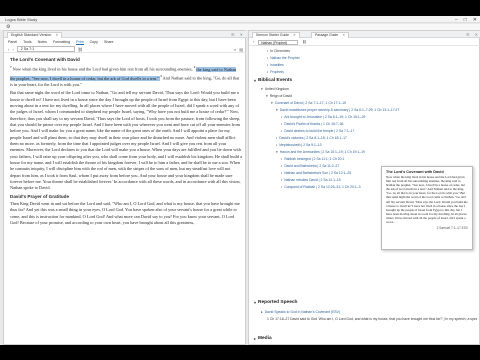 This screenshot has width=480, height=360. What do you see at coordinates (275, 302) in the screenshot?
I see `section-reported-speech: ▾ Reported Speech` at bounding box center [275, 302].